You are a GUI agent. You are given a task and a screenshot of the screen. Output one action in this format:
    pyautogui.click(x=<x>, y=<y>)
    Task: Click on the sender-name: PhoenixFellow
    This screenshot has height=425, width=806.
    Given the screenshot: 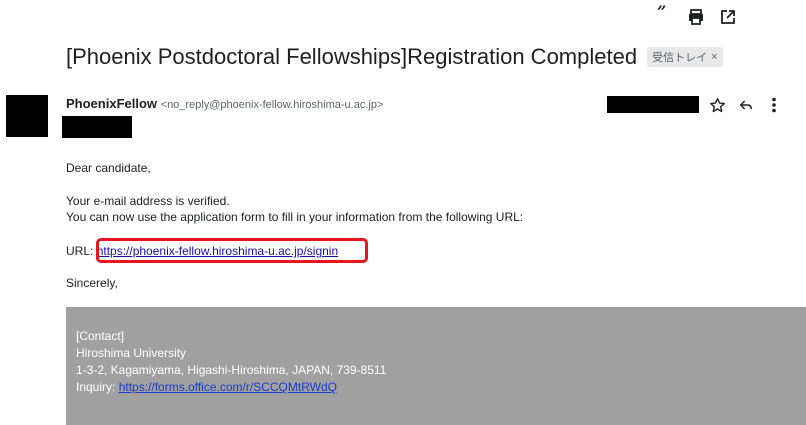 What is the action you would take?
    pyautogui.click(x=111, y=103)
    